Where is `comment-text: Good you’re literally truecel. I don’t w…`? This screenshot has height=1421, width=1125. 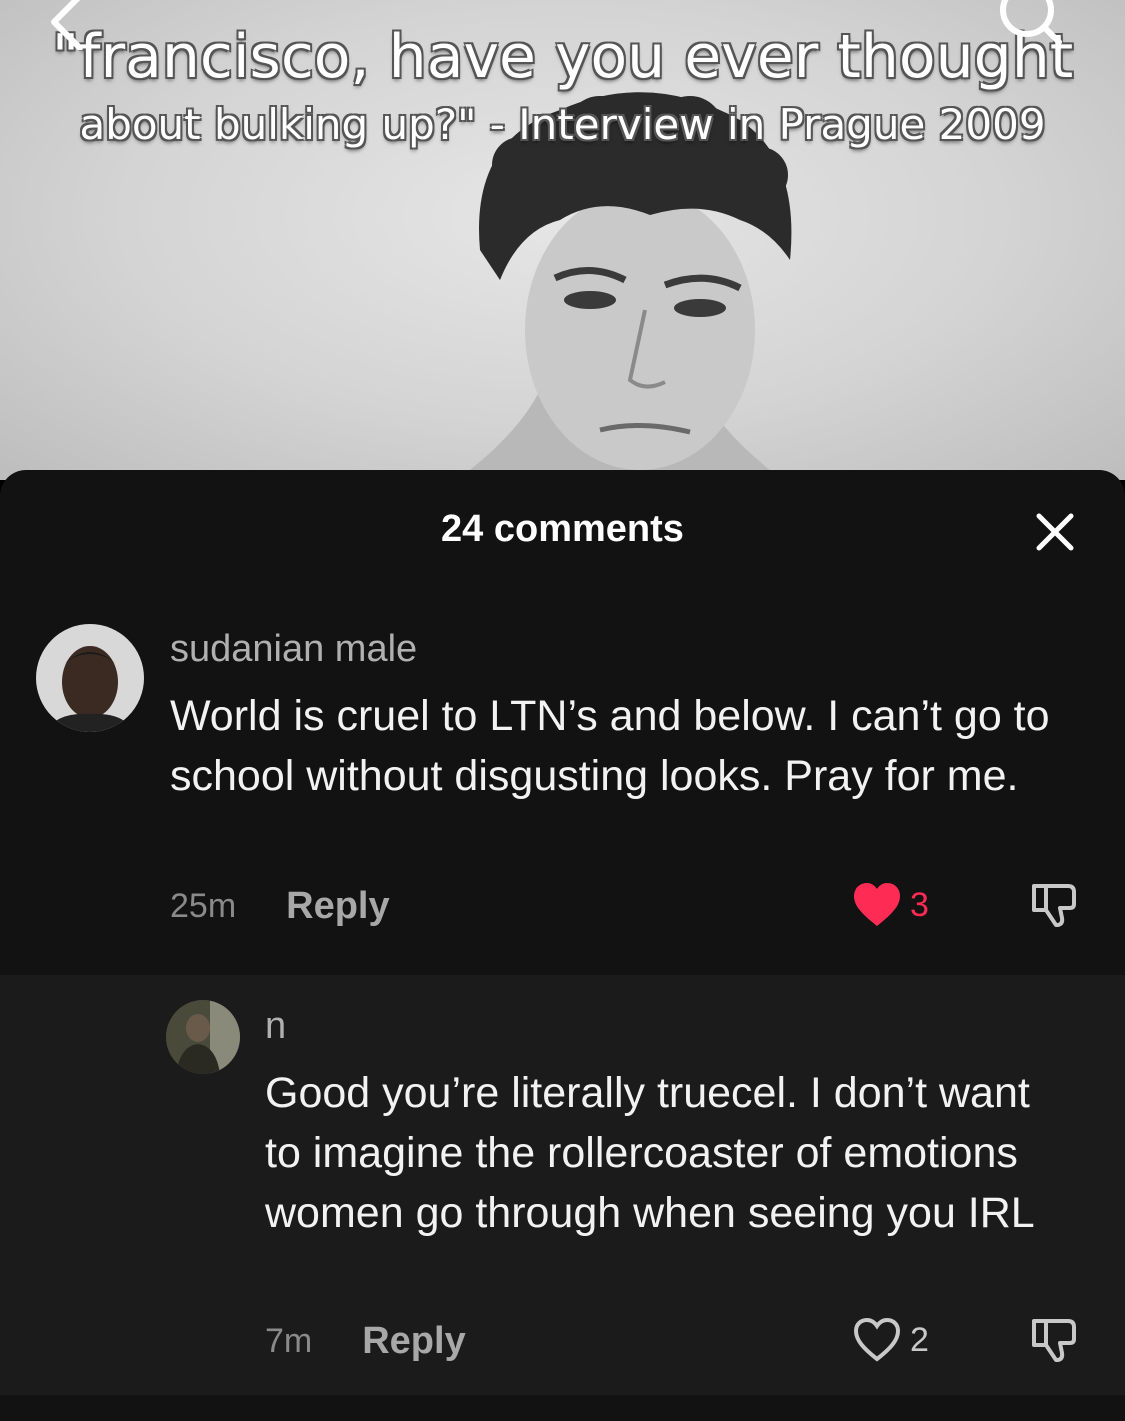 comment-text: Good you’re literally truecel. I don’t w… is located at coordinates (650, 1153).